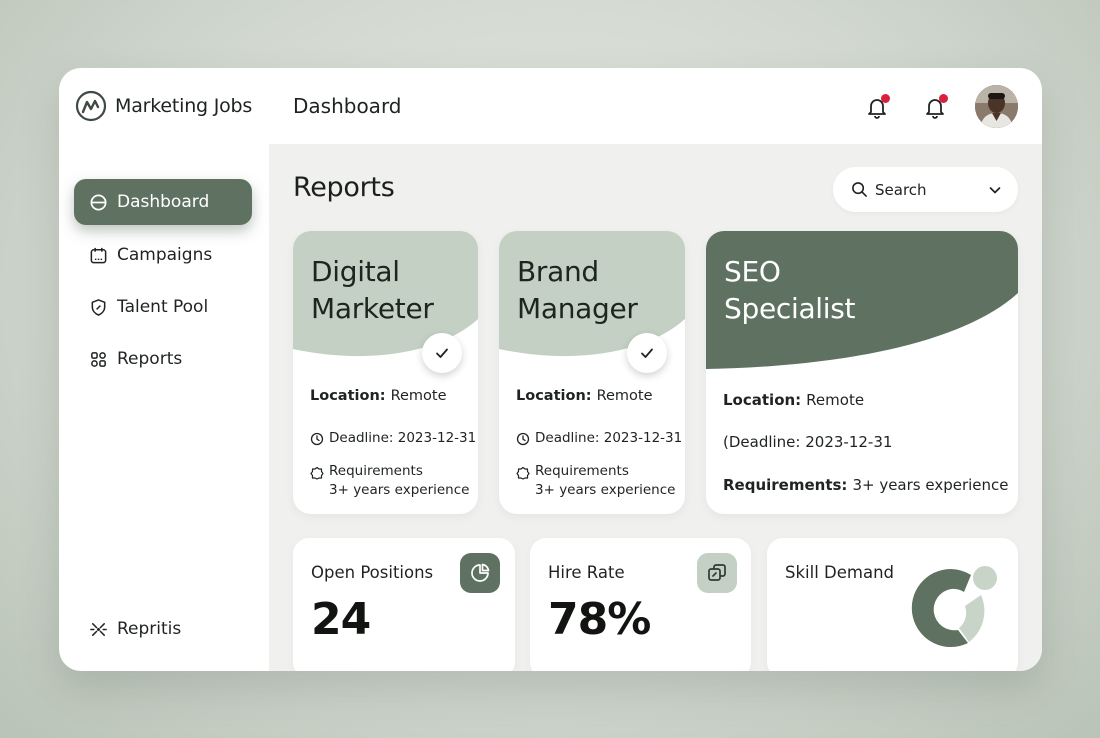 The height and width of the screenshot is (738, 1100). I want to click on sidebar-item-label: Campaigns, so click(165, 255).